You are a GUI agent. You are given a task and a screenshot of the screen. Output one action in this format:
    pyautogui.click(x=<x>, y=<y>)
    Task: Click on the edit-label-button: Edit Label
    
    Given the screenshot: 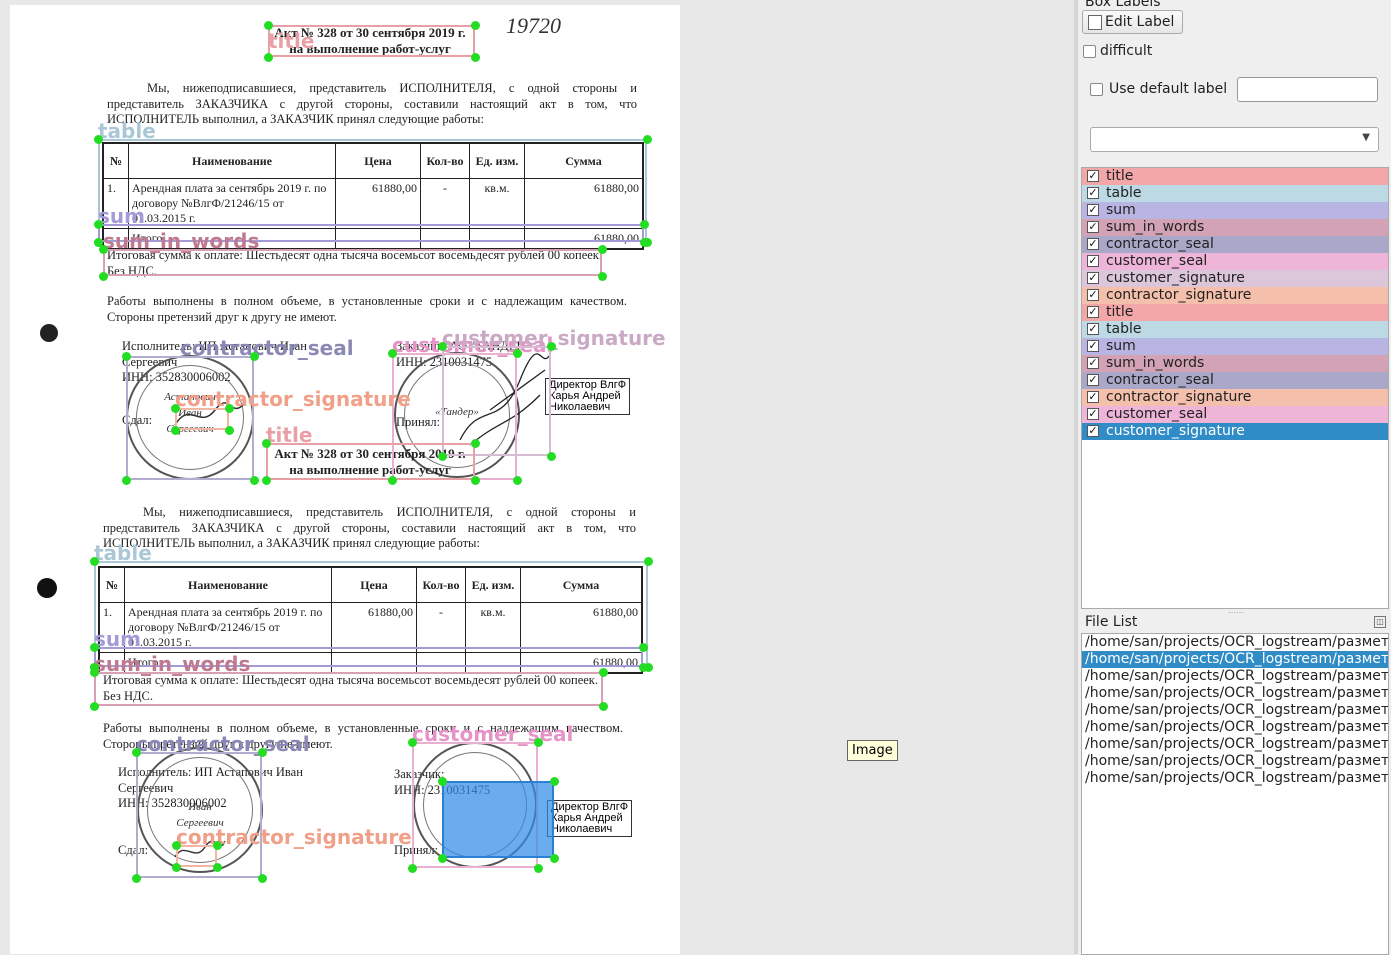 What is the action you would take?
    pyautogui.click(x=1132, y=22)
    